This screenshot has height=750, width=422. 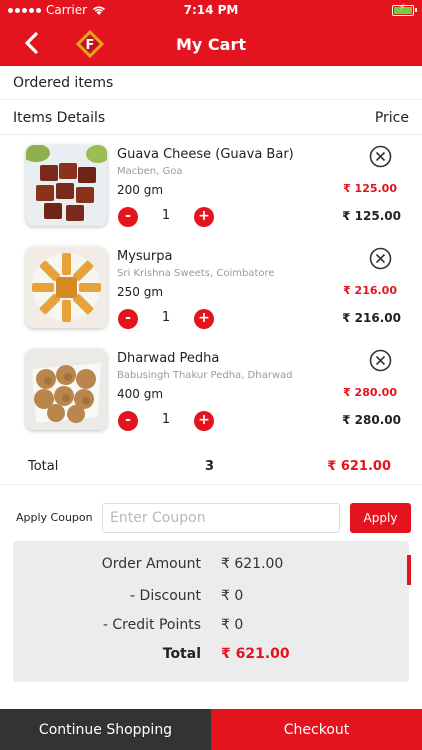 I want to click on checkout-button: Checkout, so click(x=316, y=729).